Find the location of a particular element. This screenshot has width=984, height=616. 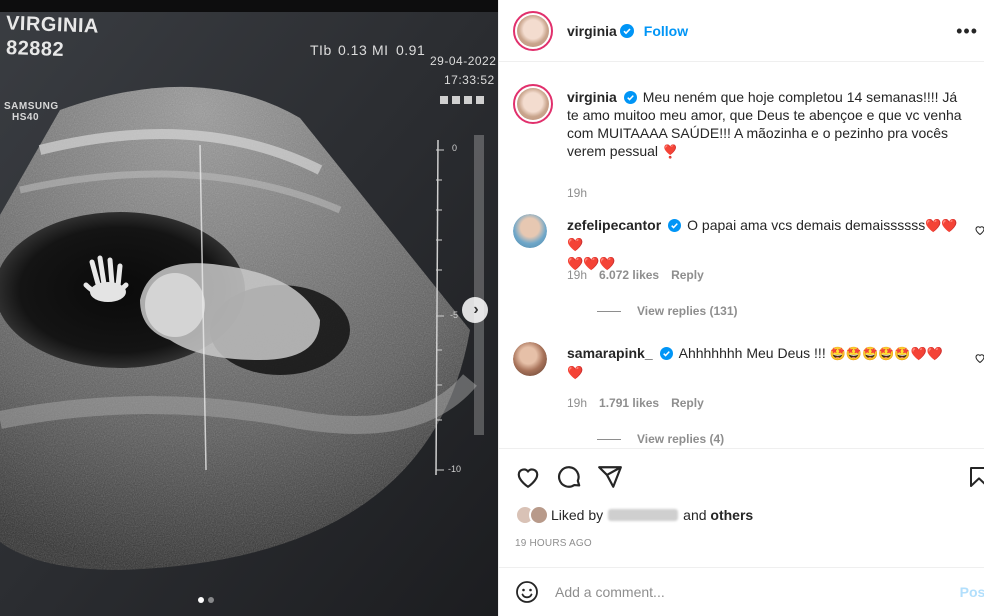

likes-summary: Liked by and others is located at coordinates (634, 515).